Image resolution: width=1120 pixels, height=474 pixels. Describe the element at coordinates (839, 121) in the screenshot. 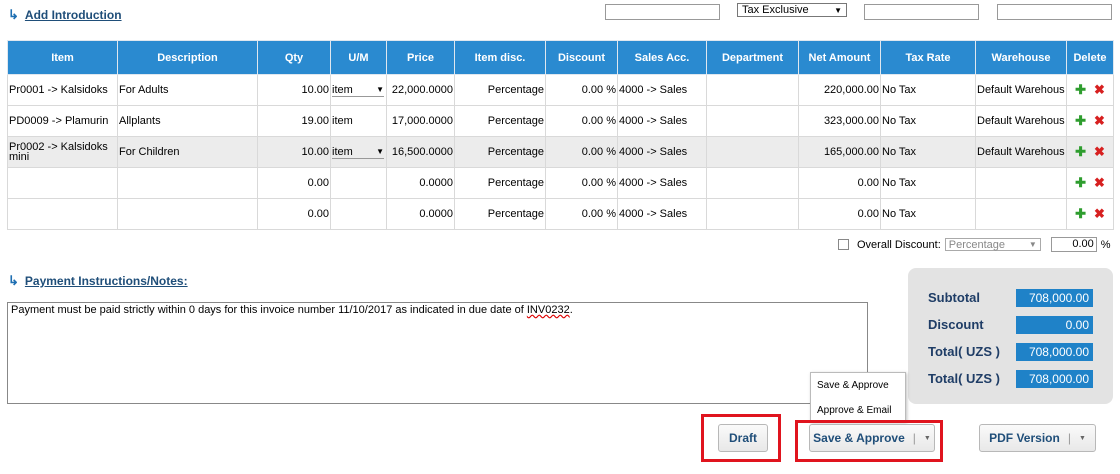

I see `net-amount-cell: 323,000.00` at that location.